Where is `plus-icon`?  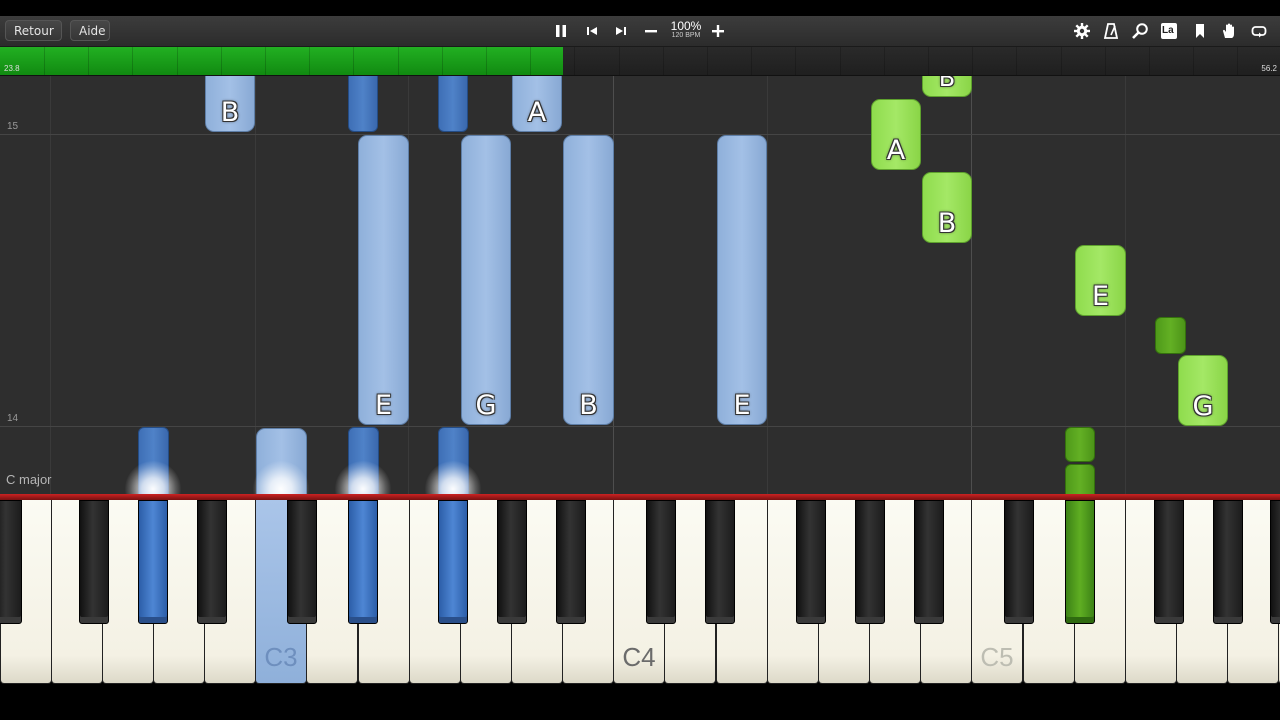
plus-icon is located at coordinates (718, 31).